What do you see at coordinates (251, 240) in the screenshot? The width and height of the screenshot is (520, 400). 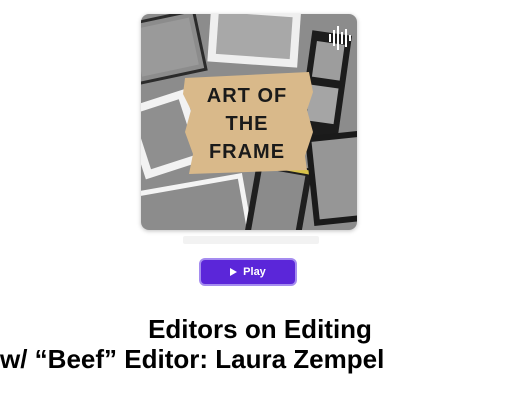 I see `cover-reflection` at bounding box center [251, 240].